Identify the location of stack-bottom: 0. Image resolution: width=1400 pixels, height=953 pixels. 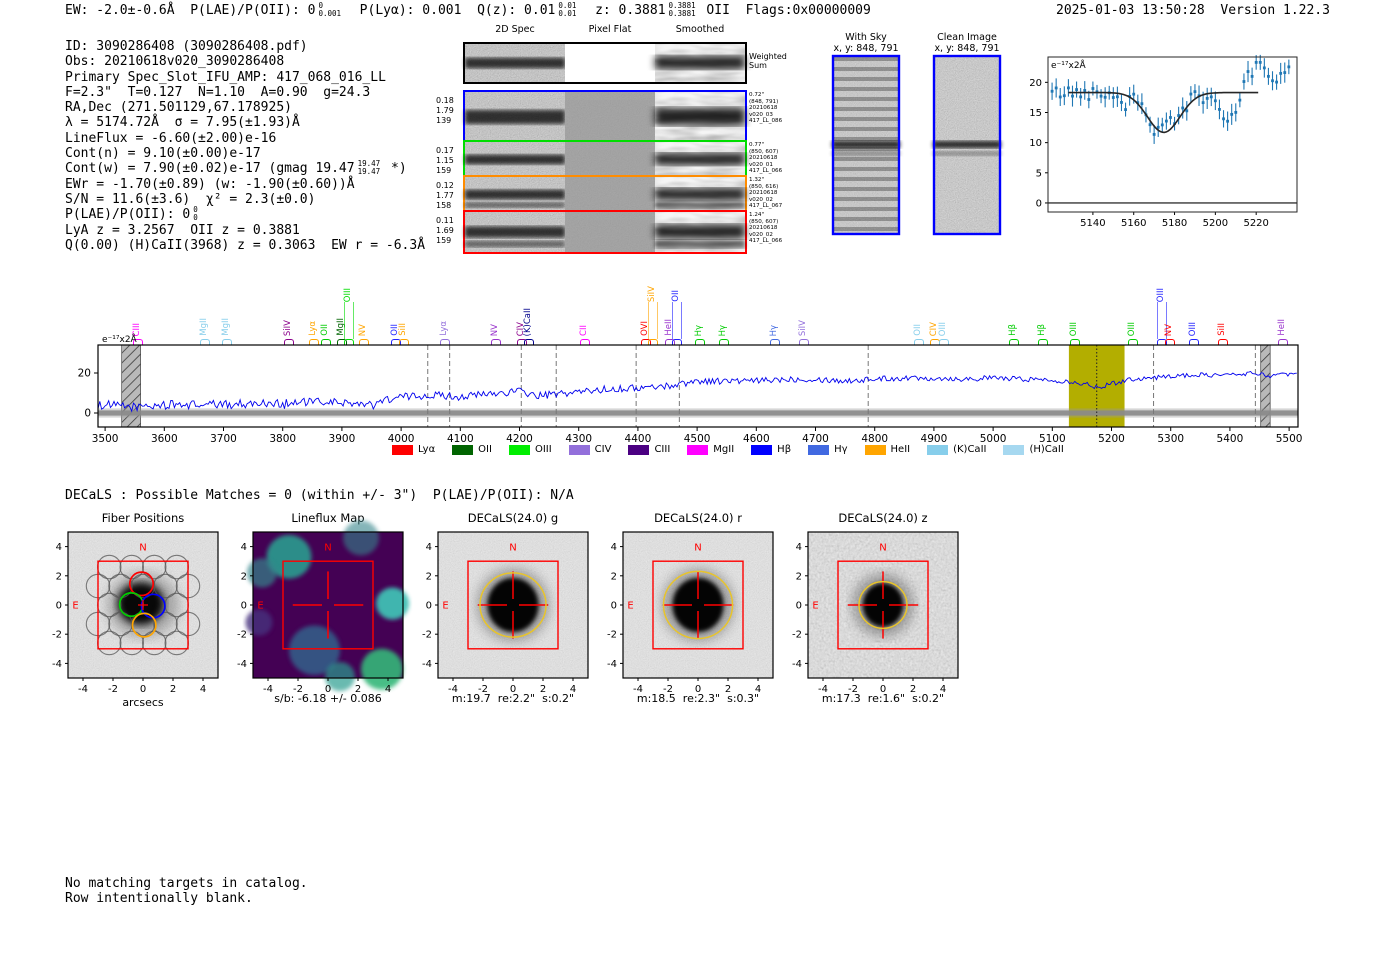
(195, 217).